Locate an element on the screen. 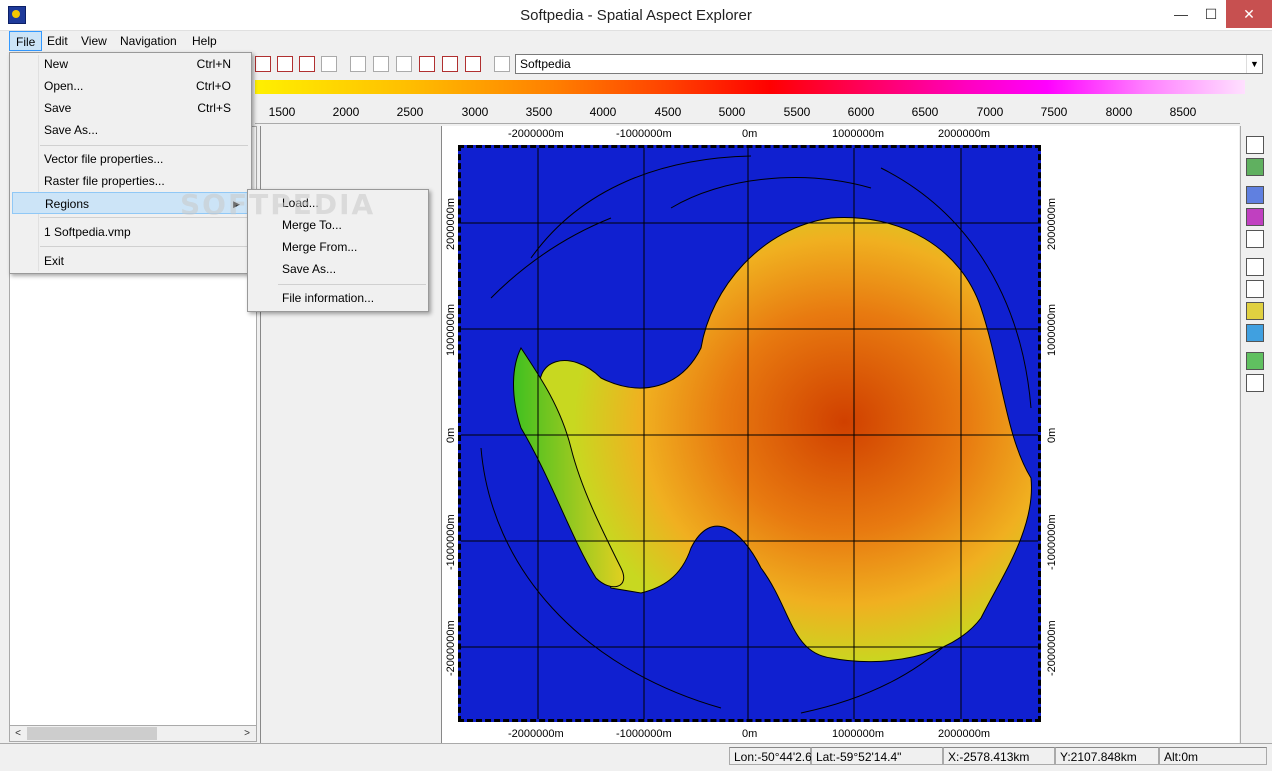 Image resolution: width=1272 pixels, height=771 pixels. zoom-2-icon is located at coordinates (404, 64).